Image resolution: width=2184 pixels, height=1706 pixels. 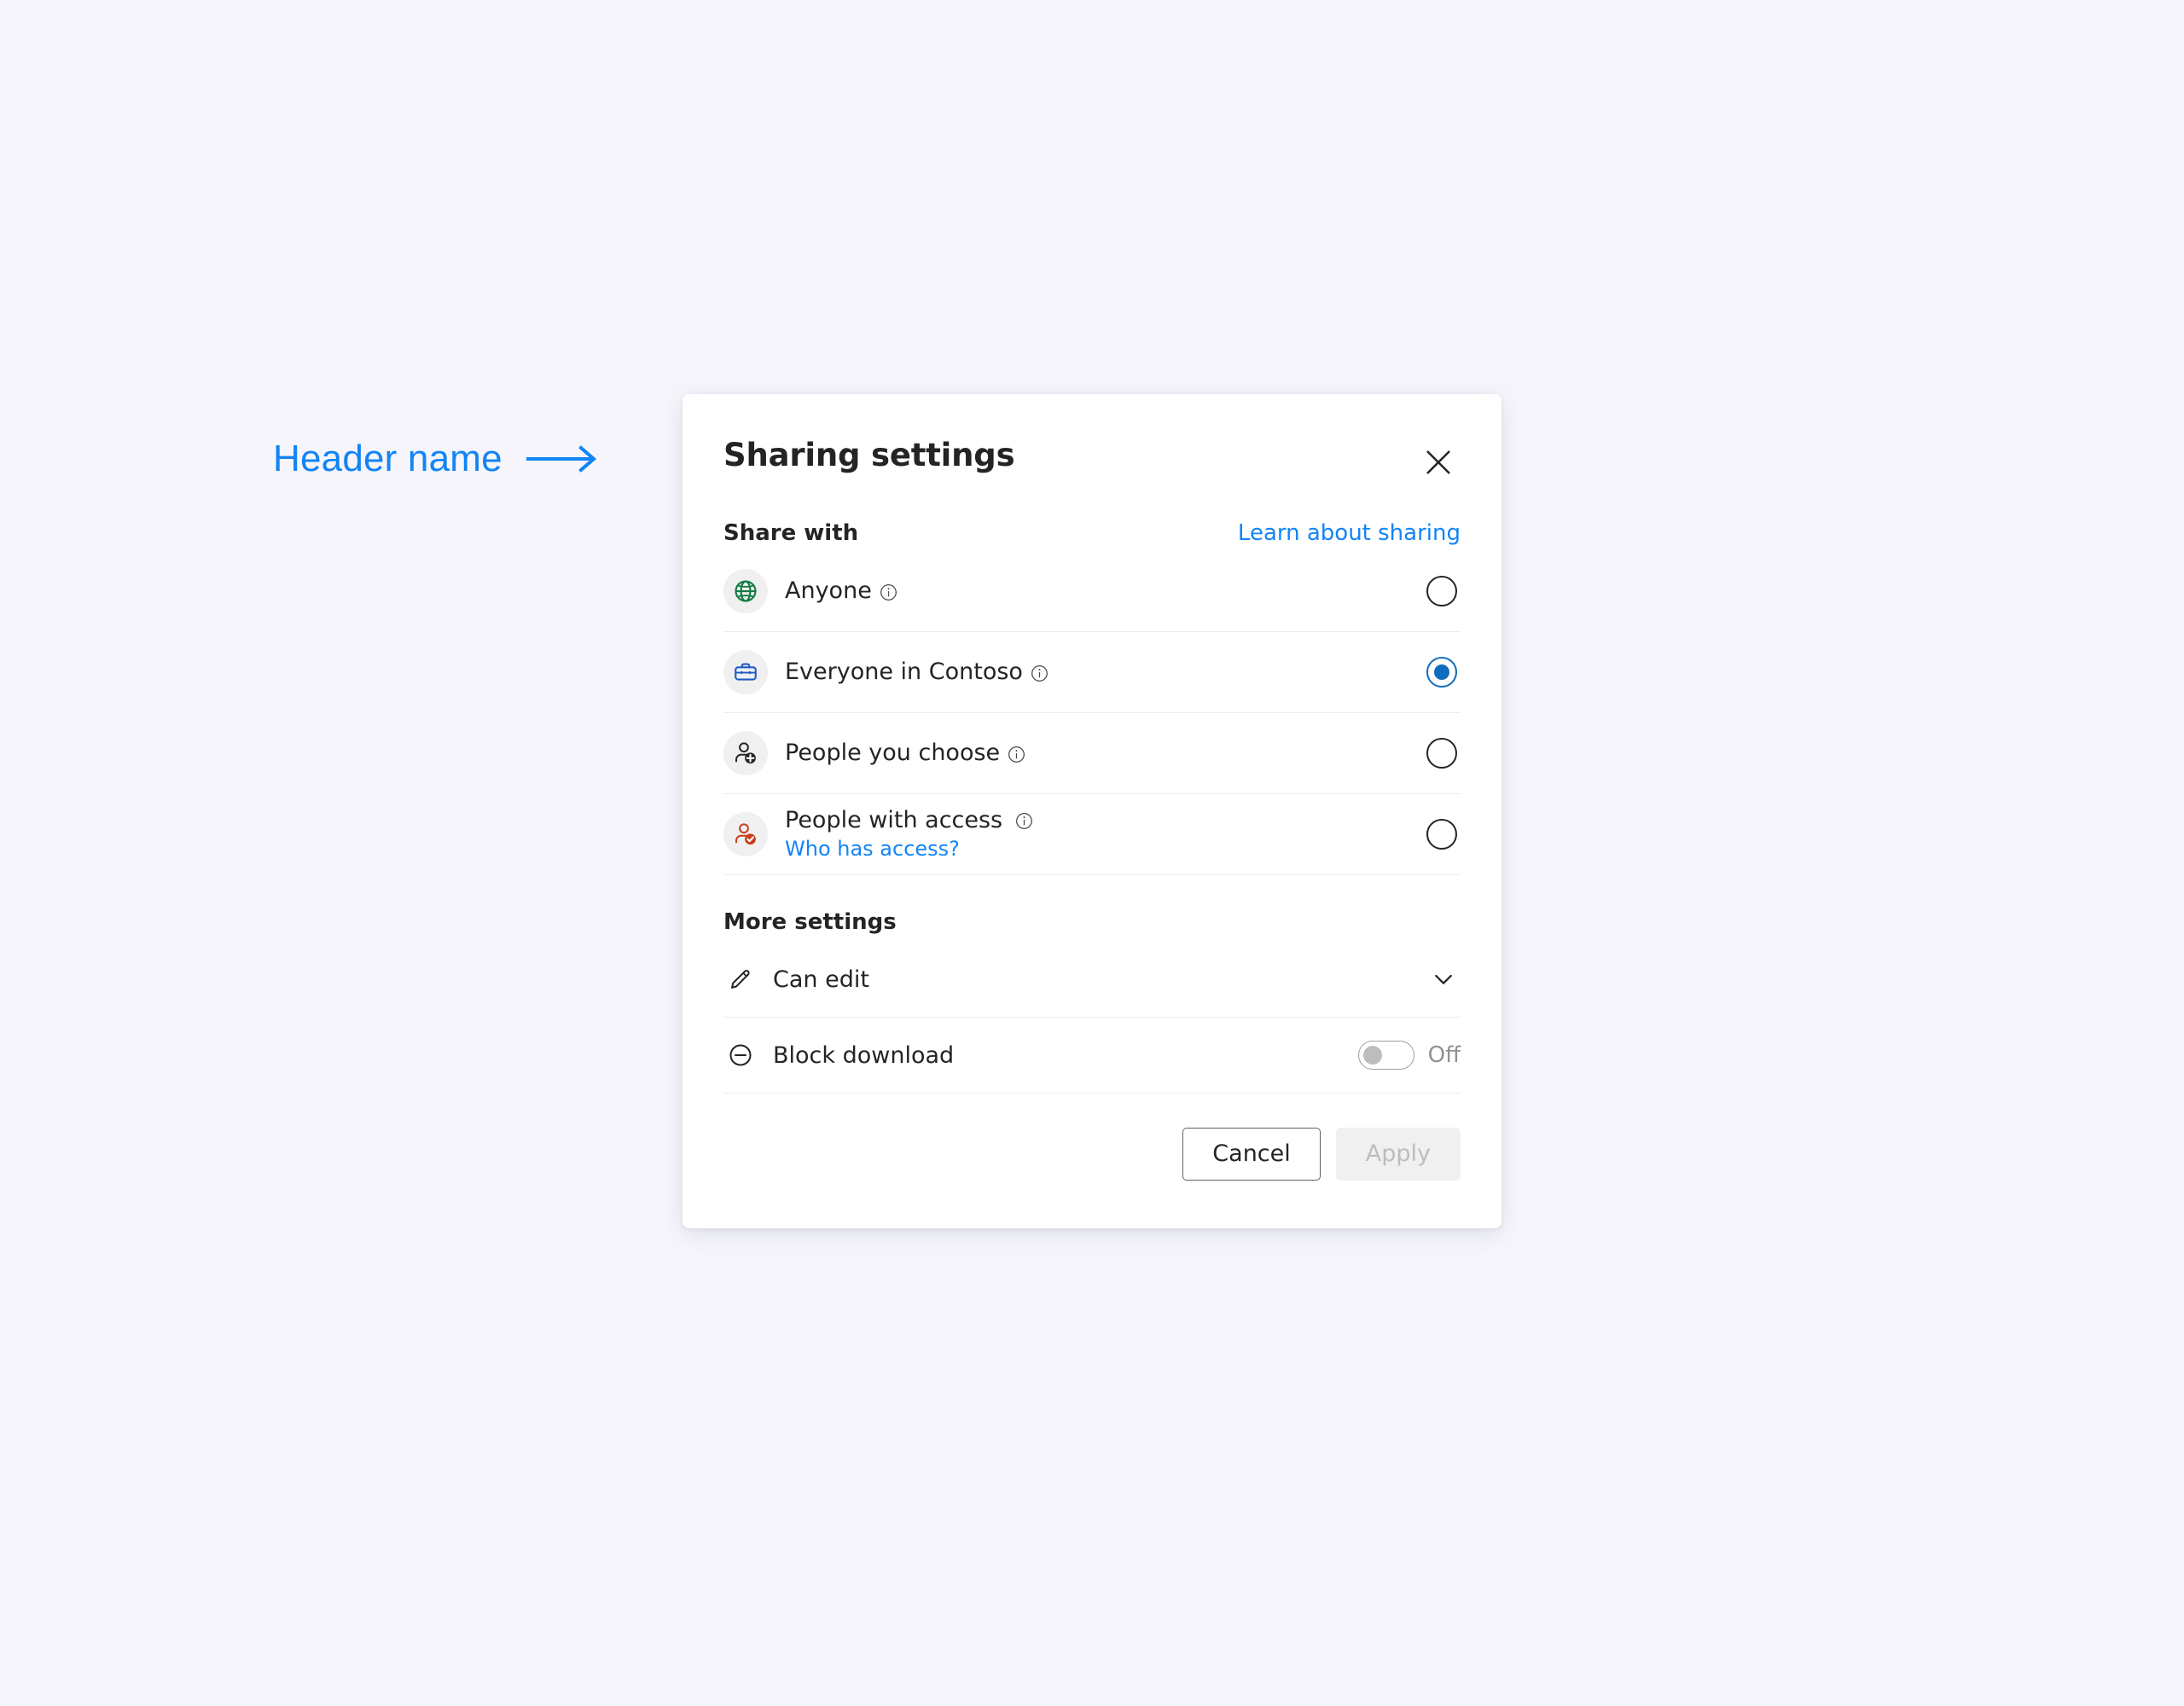 I want to click on learn-about-sharing-link: Learn about sharing, so click(x=1350, y=533).